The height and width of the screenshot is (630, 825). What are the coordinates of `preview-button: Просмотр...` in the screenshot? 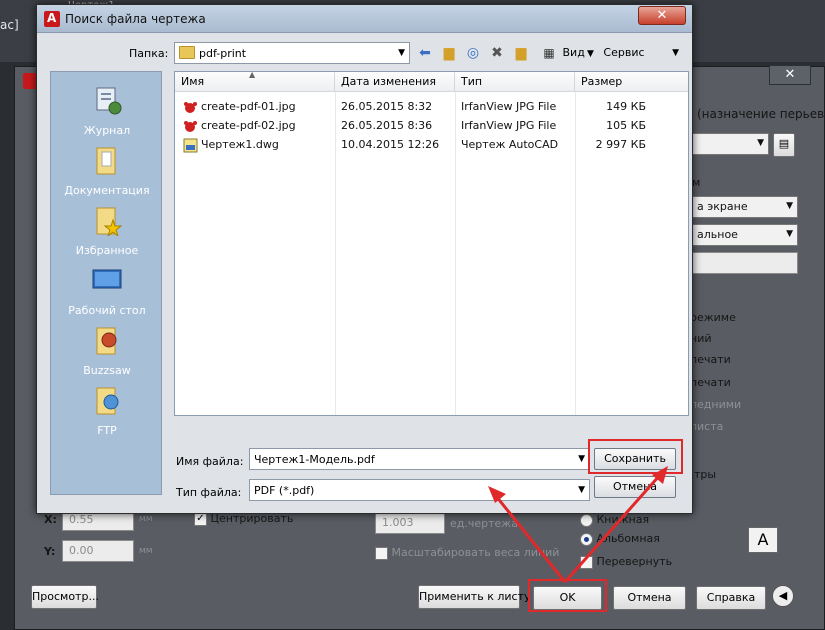 It's located at (65, 597).